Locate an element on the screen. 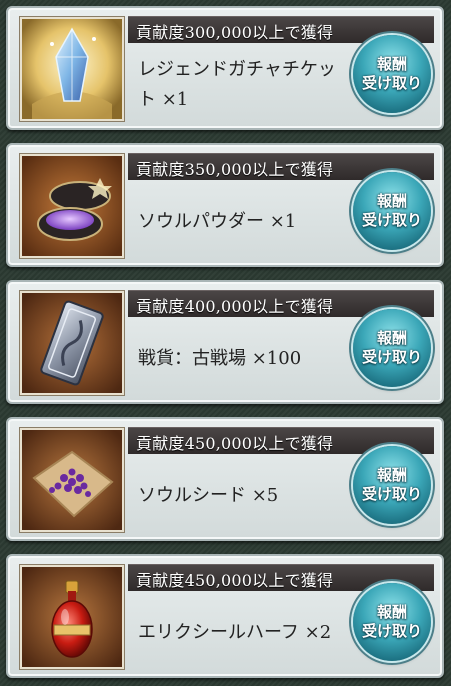 This screenshot has width=451, height=686. reward-item-name: 戦貨：古戦場 ×100 is located at coordinates (246, 359).